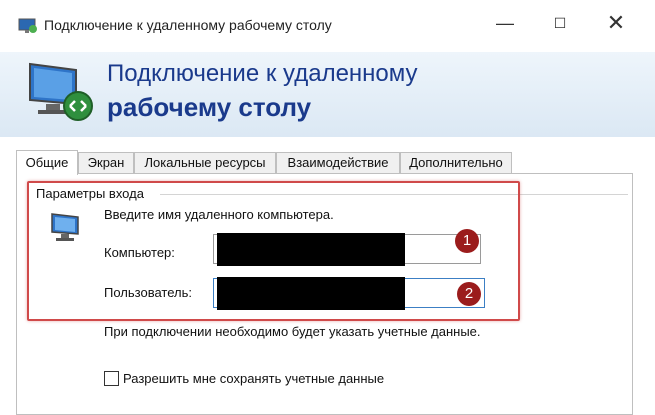 This screenshot has width=655, height=415. I want to click on close-button: ✕, so click(616, 23).